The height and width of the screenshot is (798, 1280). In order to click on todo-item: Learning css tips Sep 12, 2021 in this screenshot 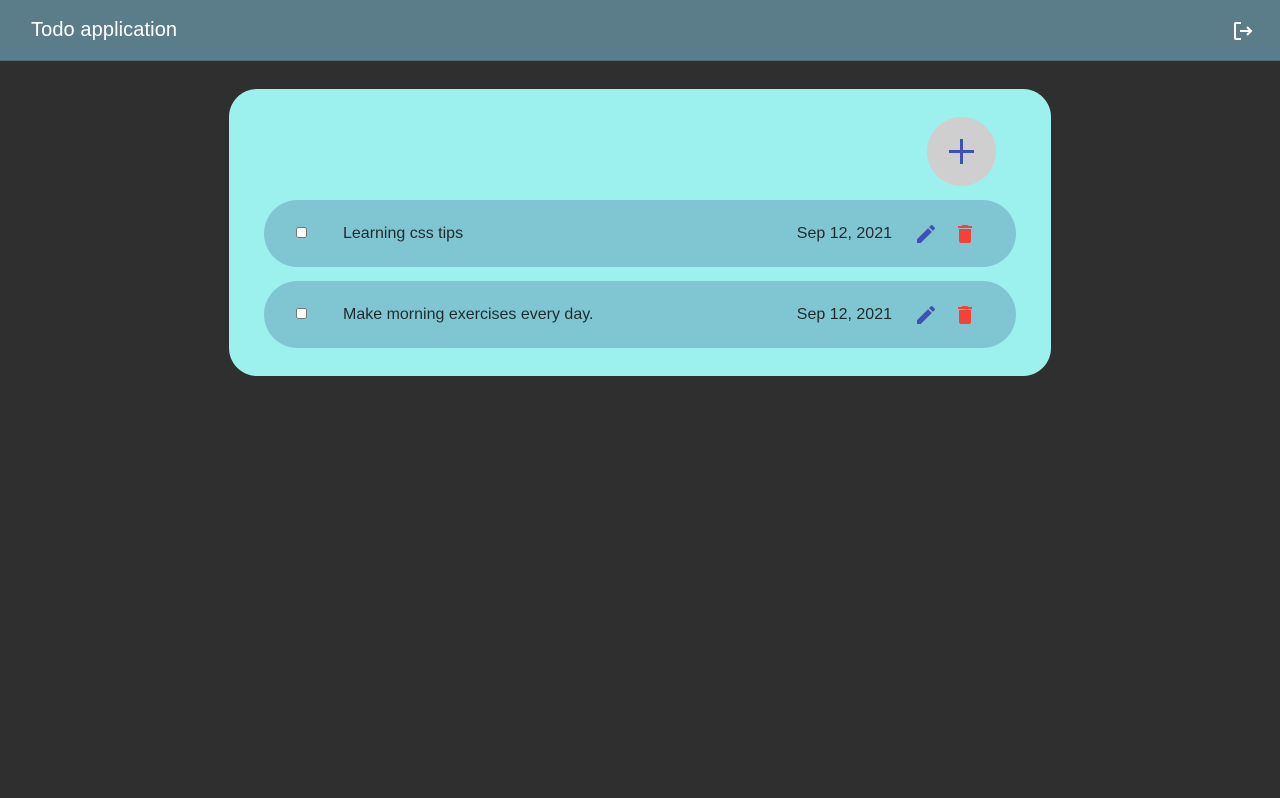, I will do `click(640, 233)`.